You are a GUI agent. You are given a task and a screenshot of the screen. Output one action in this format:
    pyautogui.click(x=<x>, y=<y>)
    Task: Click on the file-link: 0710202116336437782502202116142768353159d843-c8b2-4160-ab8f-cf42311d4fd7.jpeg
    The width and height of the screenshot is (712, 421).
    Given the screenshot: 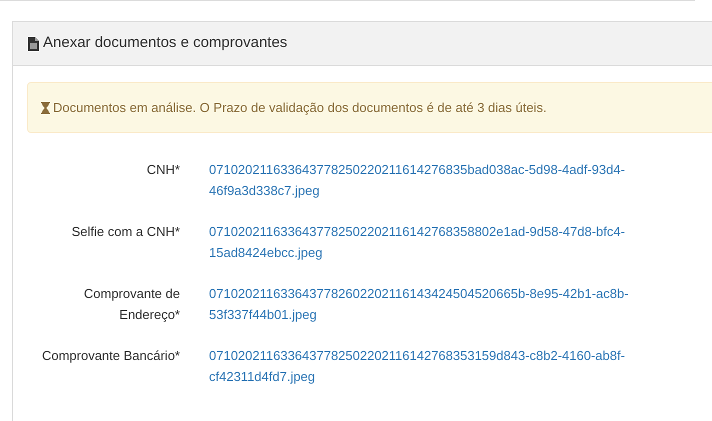 What is the action you would take?
    pyautogui.click(x=436, y=366)
    